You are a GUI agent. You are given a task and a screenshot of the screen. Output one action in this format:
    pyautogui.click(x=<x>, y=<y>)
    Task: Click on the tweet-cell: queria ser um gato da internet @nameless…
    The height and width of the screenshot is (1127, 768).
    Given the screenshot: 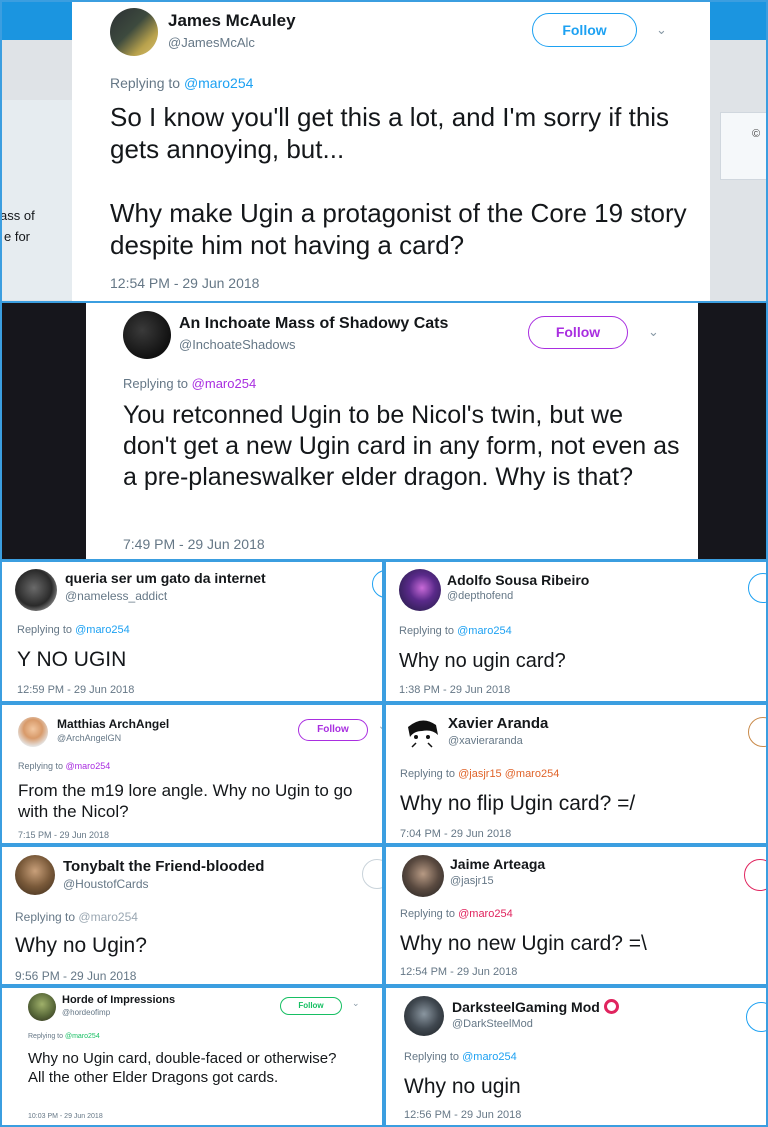 What is the action you would take?
    pyautogui.click(x=192, y=631)
    